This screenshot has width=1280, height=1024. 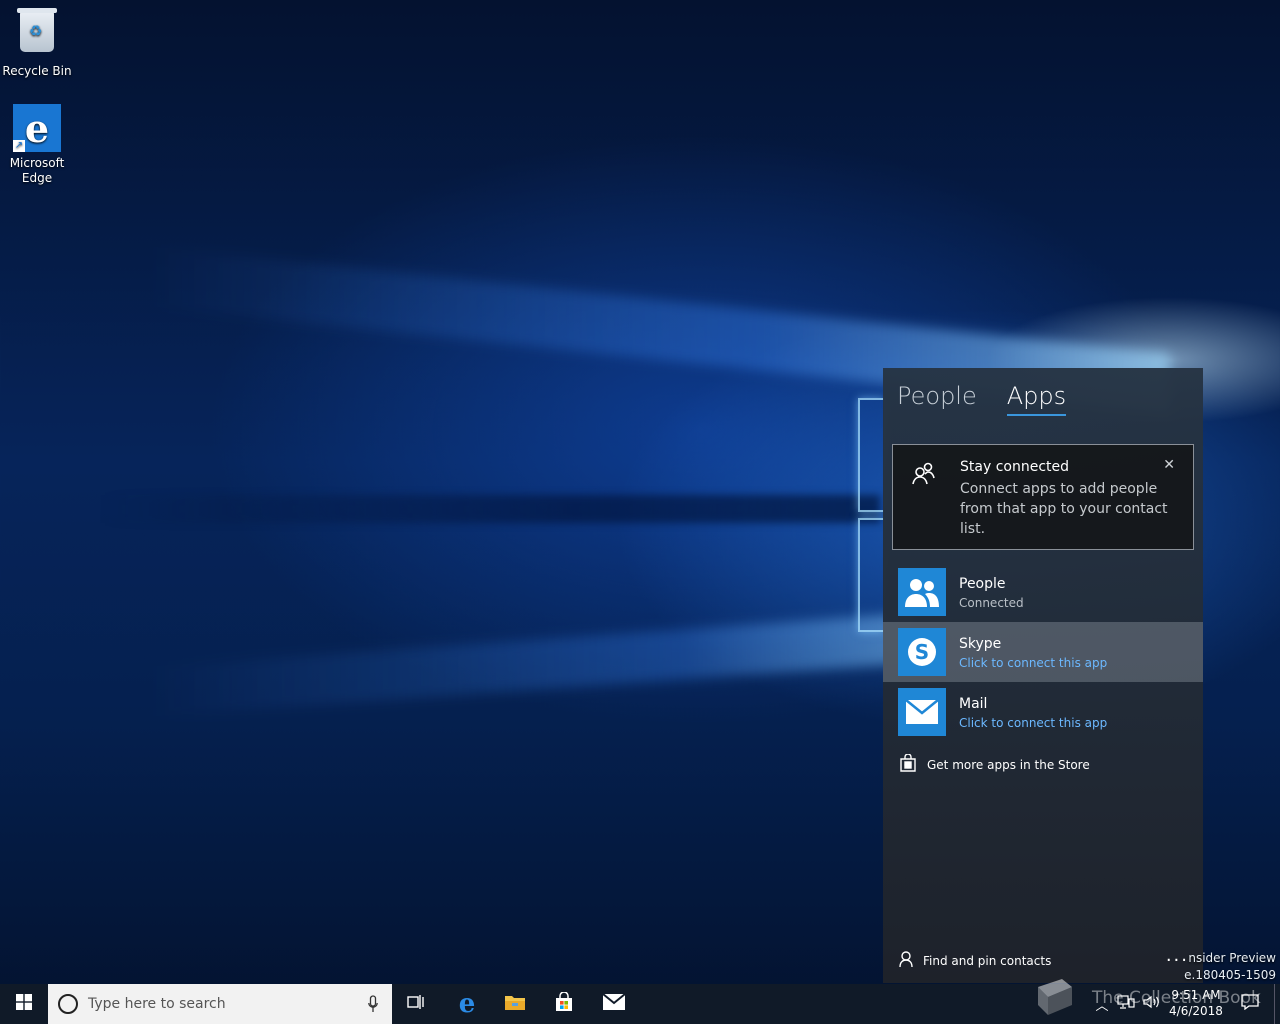 What do you see at coordinates (68, 1004) in the screenshot?
I see `cortana-icon` at bounding box center [68, 1004].